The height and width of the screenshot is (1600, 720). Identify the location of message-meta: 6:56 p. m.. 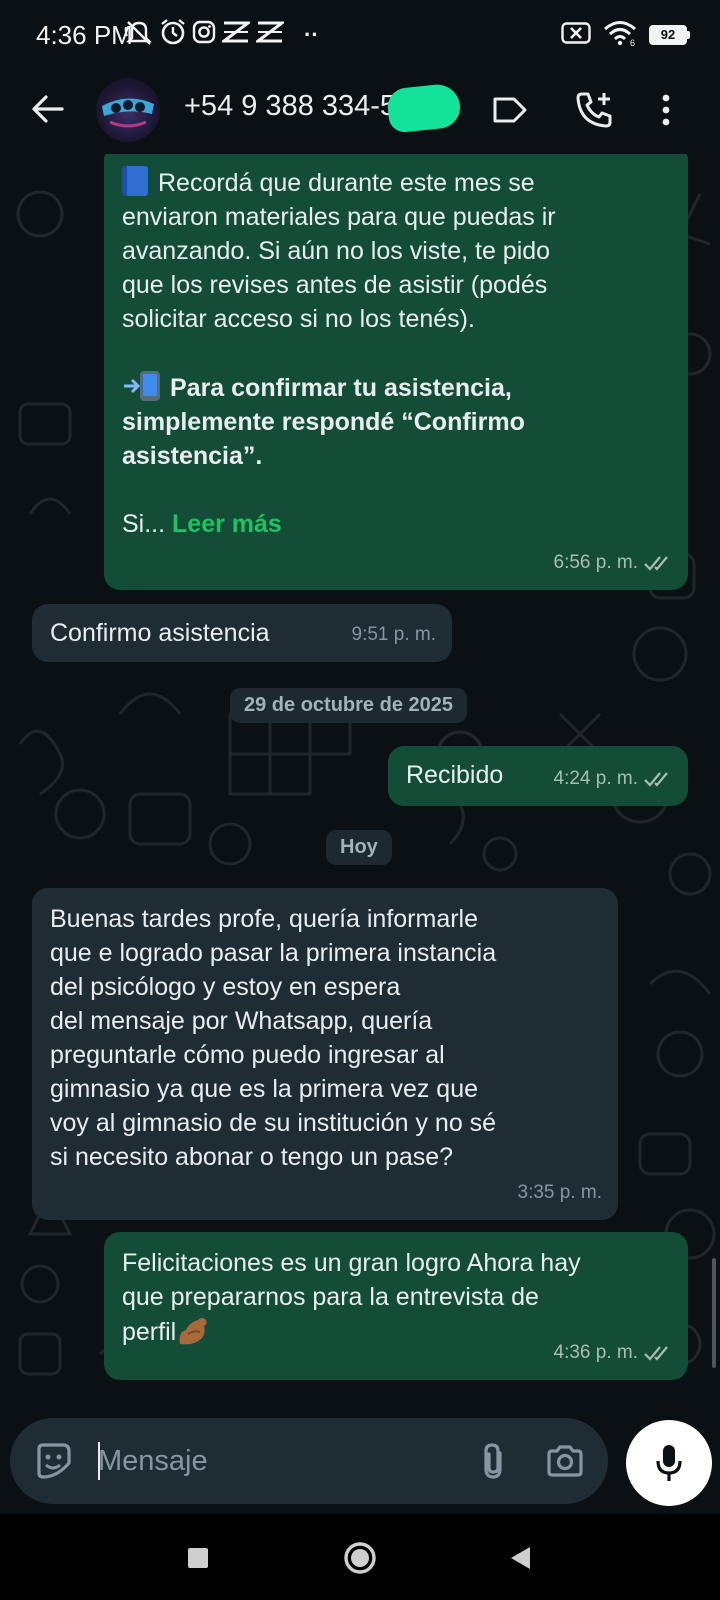
(613, 563).